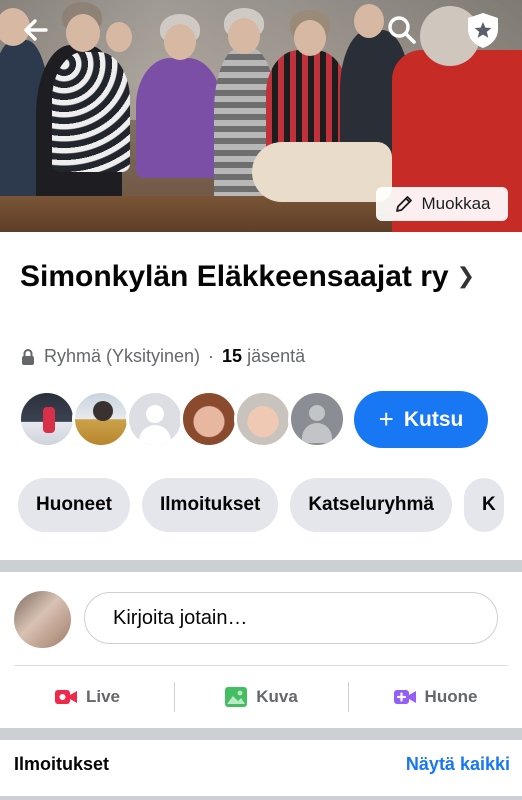  Describe the element at coordinates (276, 356) in the screenshot. I see `member-word: jäsentä` at that location.